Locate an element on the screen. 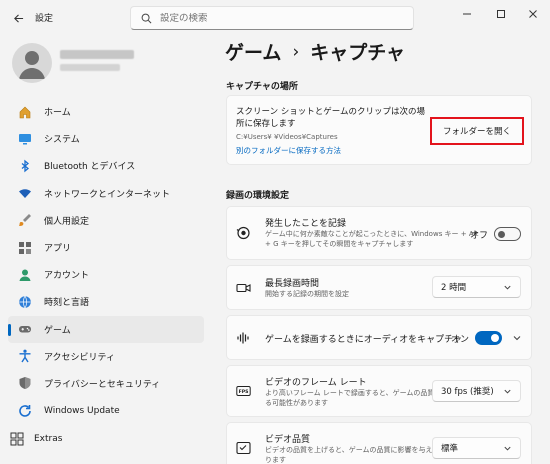 Image resolution: width=550 pixels, height=464 pixels. sidebar-extras-label: Extras is located at coordinates (48, 439).